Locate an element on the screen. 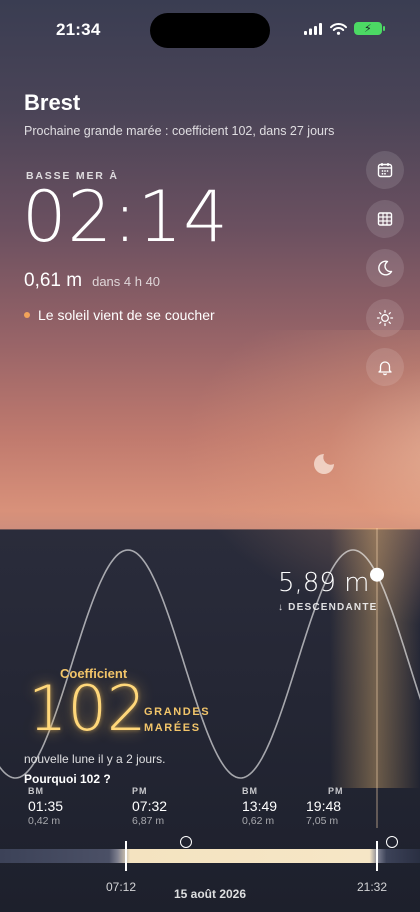 This screenshot has width=420, height=912. next-tide-height: 0,61 m is located at coordinates (53, 280).